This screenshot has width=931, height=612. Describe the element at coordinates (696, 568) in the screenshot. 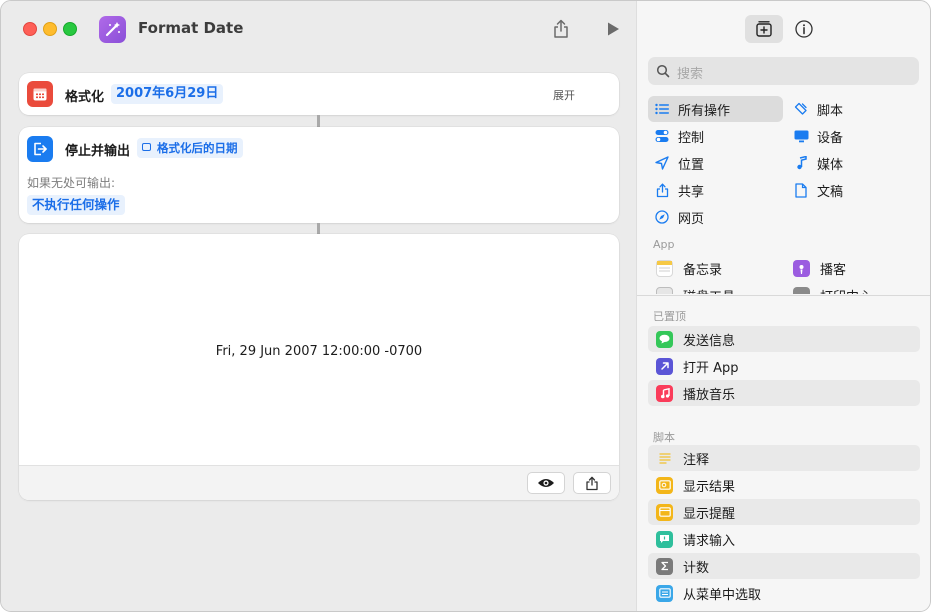

I see `script-item-label: 计数` at that location.